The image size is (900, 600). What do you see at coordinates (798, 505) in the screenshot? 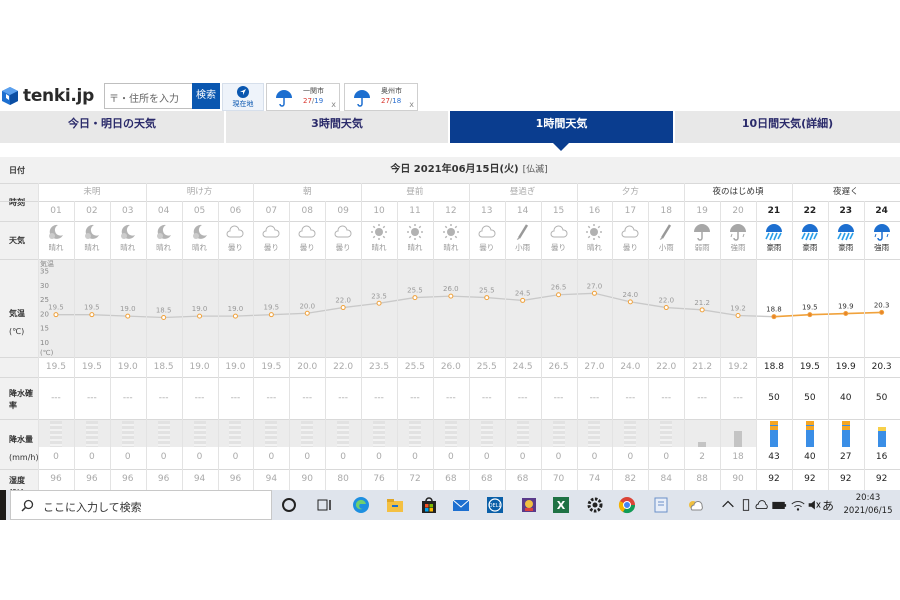
I see `tray-wifi-button` at bounding box center [798, 505].